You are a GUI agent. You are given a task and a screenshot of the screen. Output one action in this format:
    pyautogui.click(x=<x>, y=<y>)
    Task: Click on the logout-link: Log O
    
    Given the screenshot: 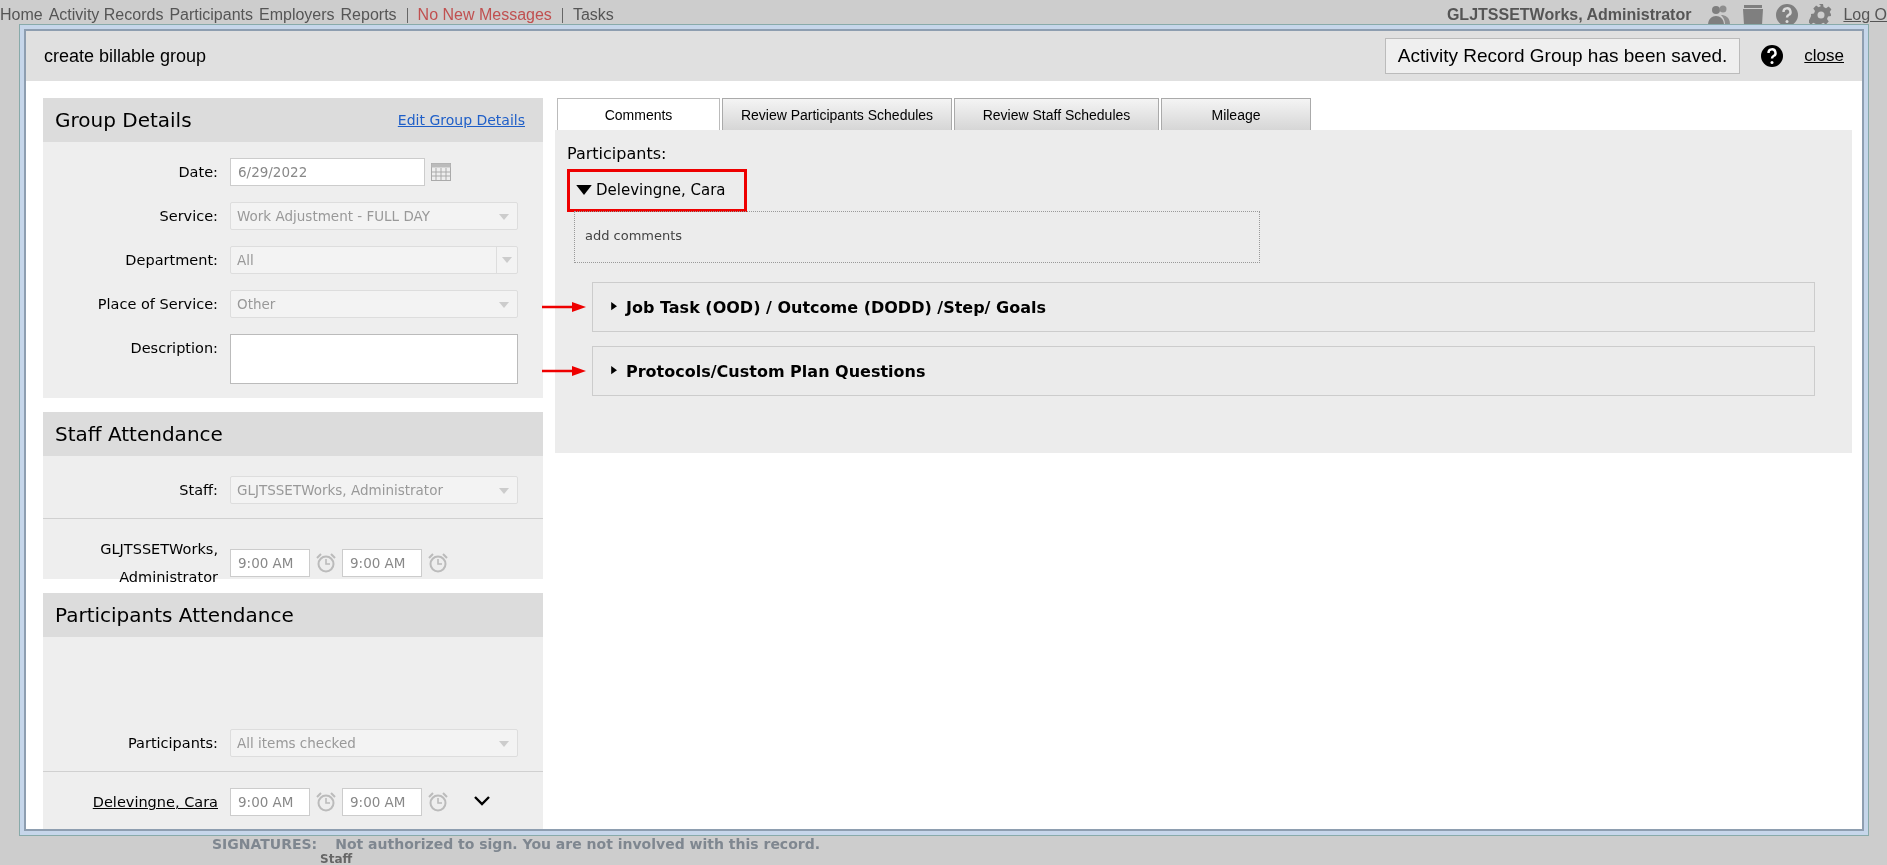 What is the action you would take?
    pyautogui.click(x=1865, y=15)
    